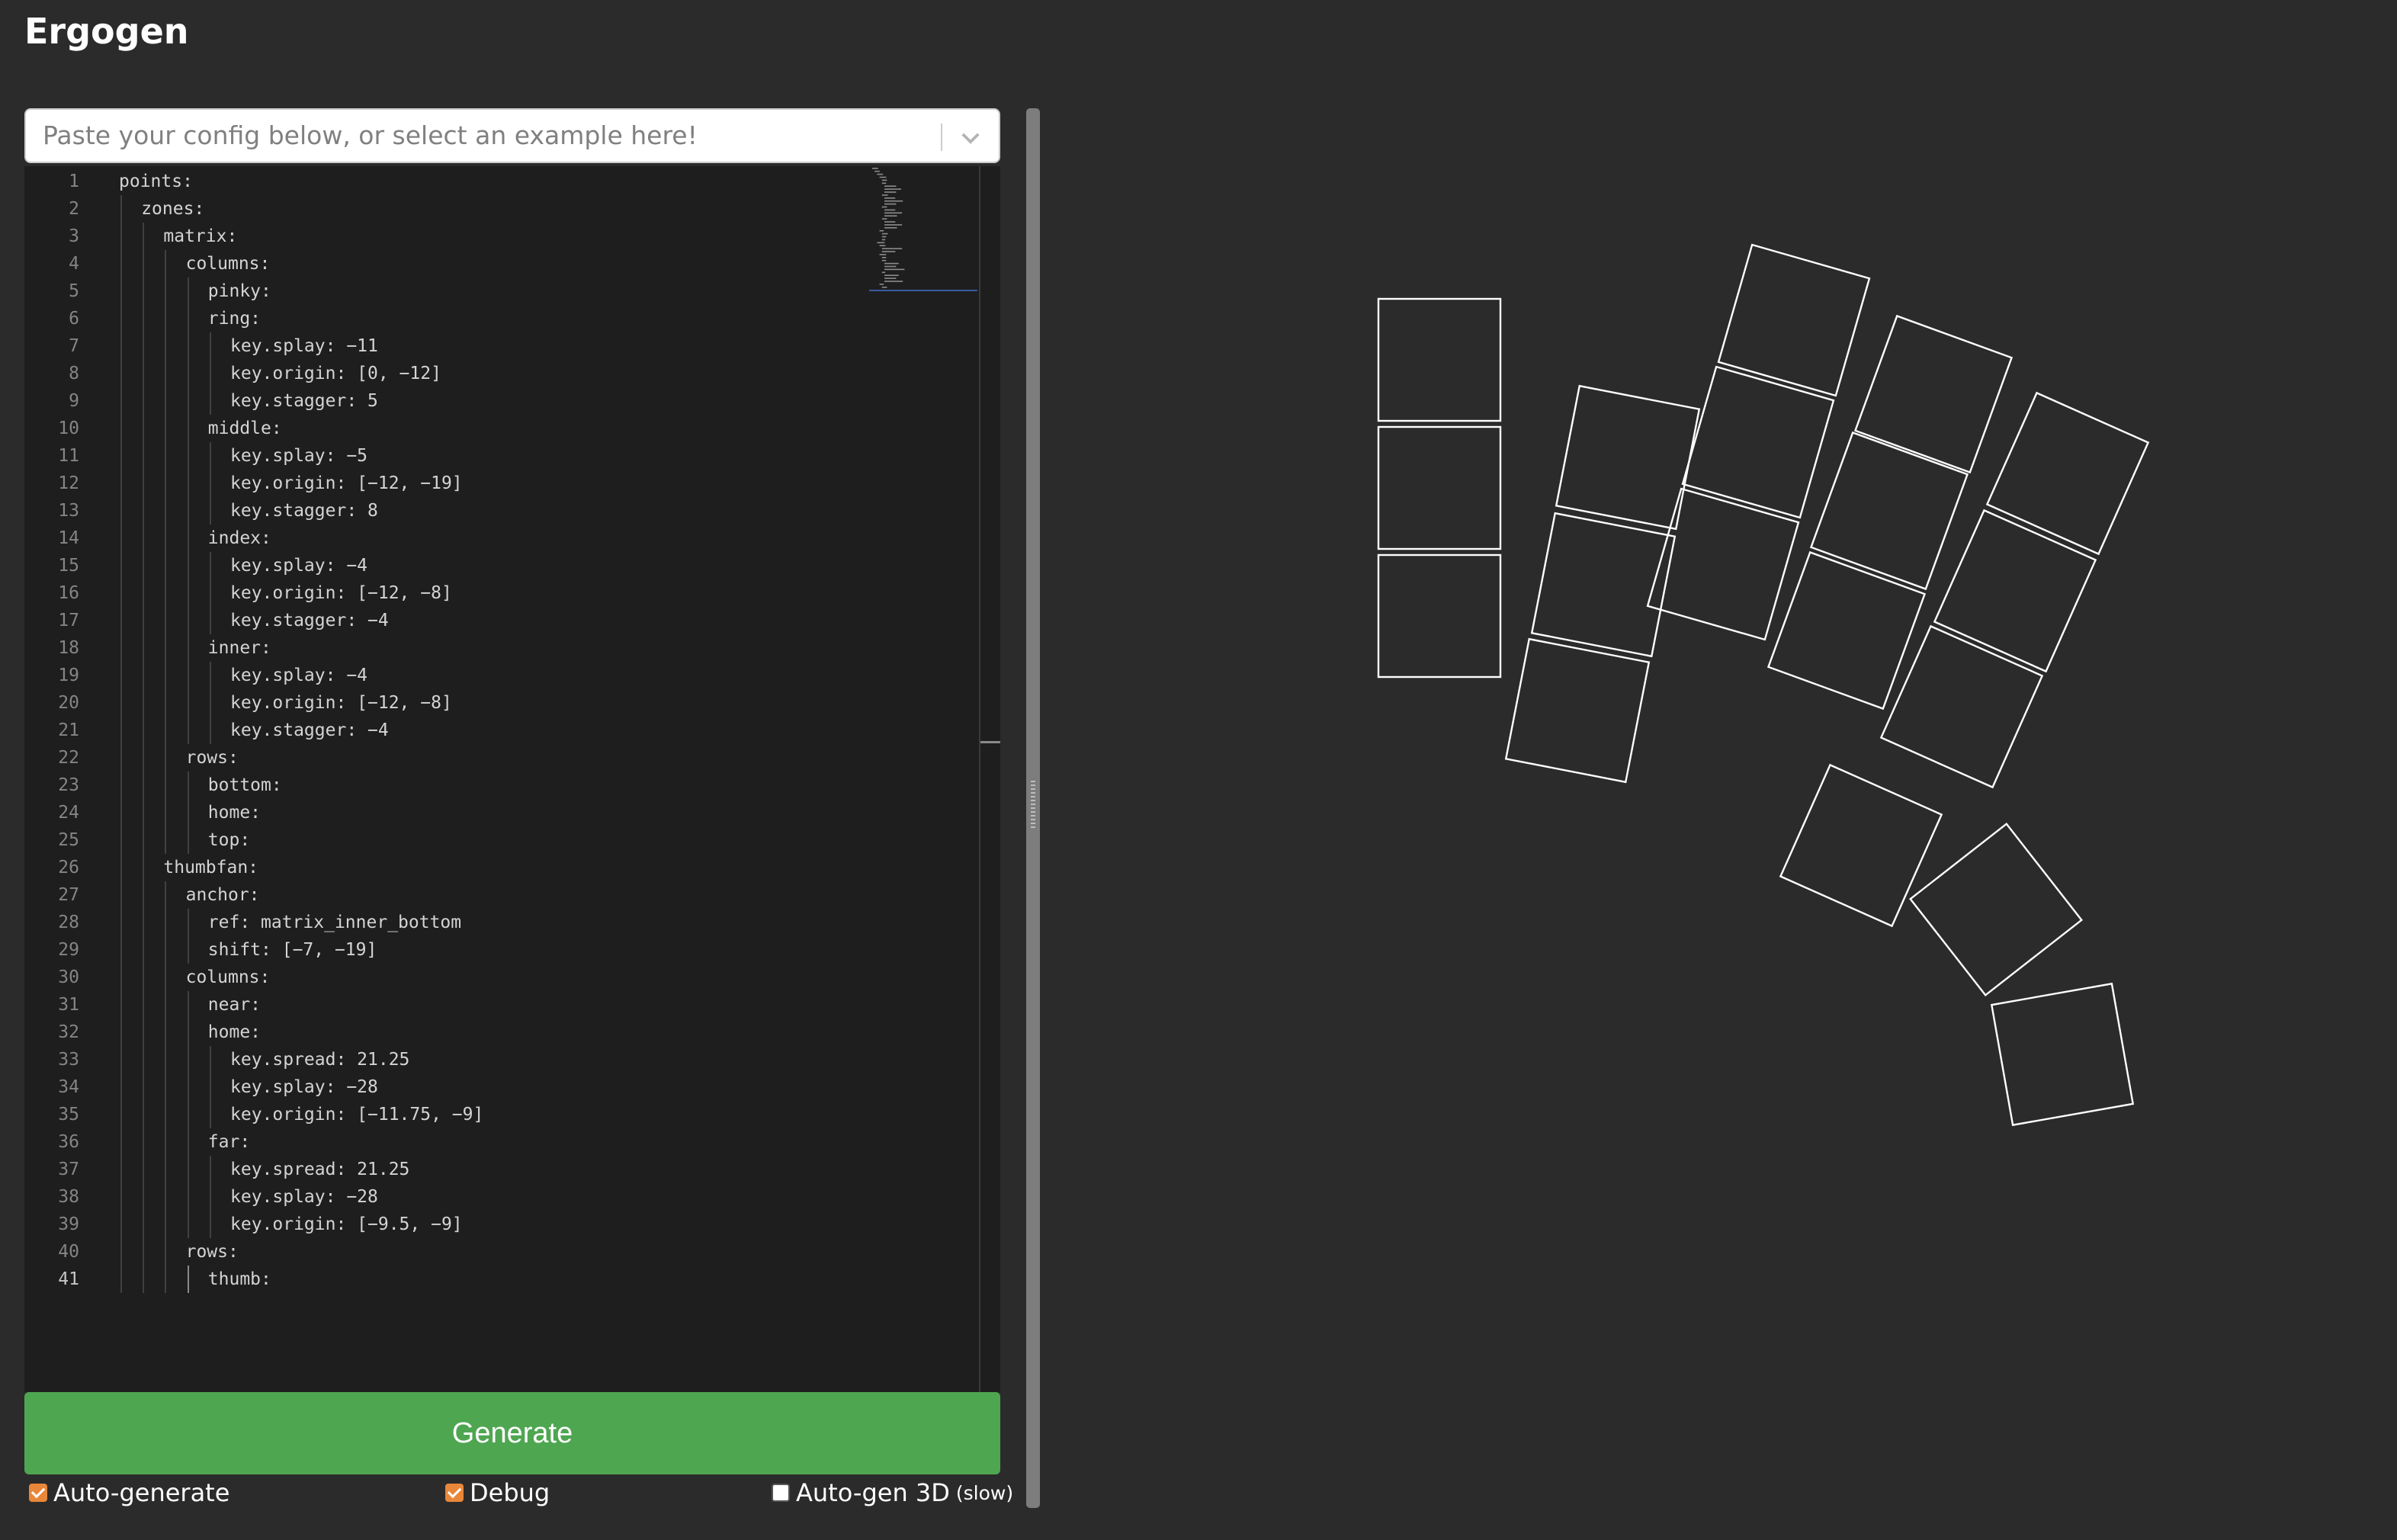  Describe the element at coordinates (925, 231) in the screenshot. I see `editor-minimap` at that location.